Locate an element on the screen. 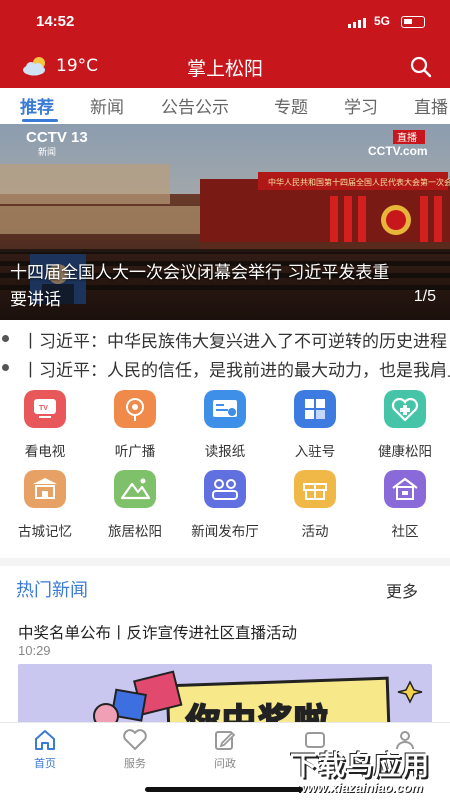  signal-icon is located at coordinates (358, 23).